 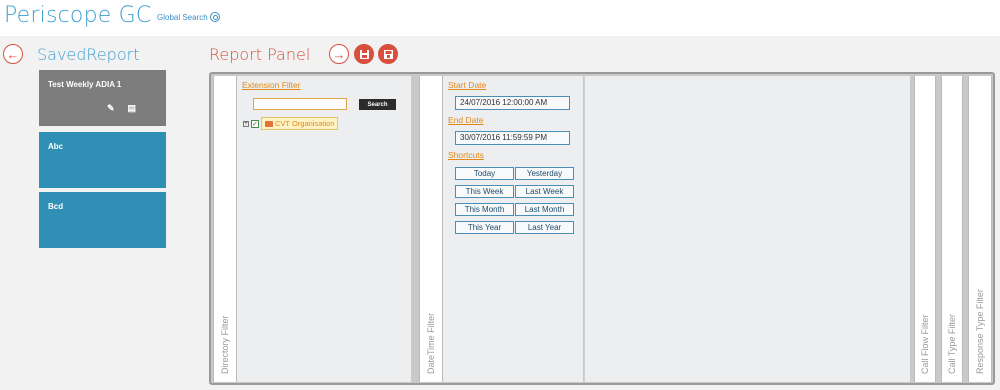 What do you see at coordinates (484, 173) in the screenshot?
I see `shortcut-today-button: Today` at bounding box center [484, 173].